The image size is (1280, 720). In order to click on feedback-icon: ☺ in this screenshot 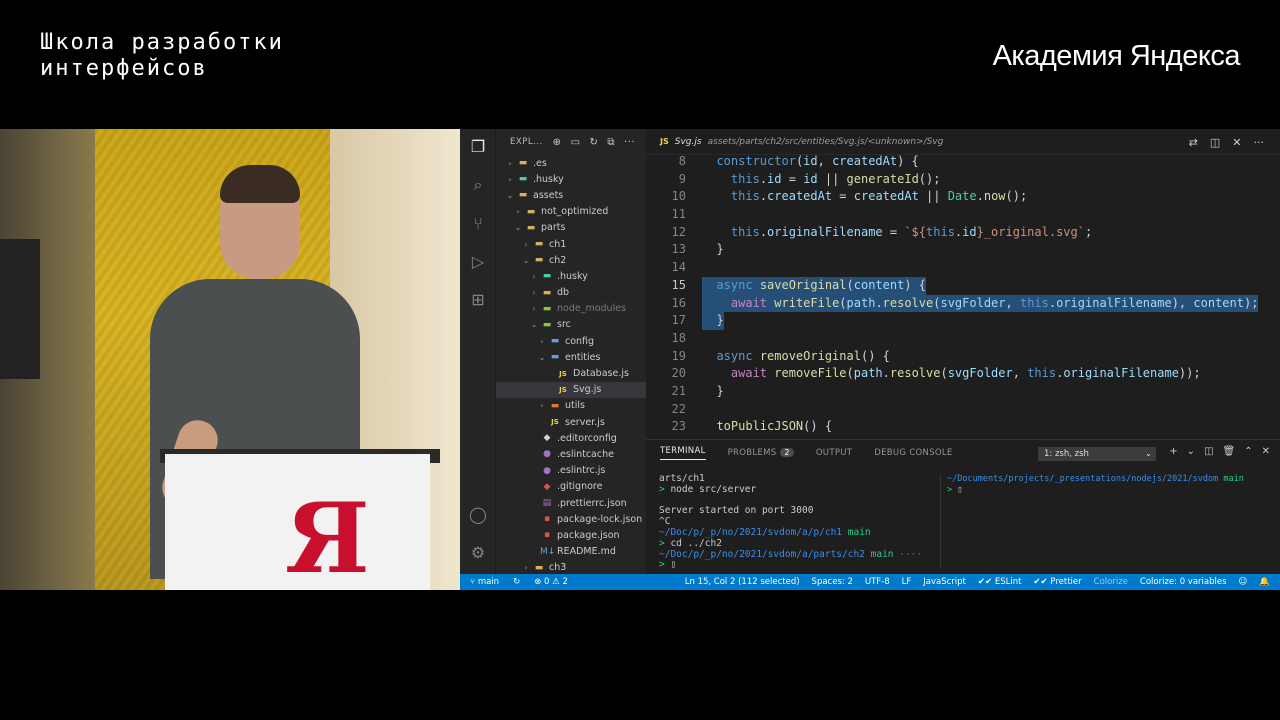, I will do `click(1243, 582)`.